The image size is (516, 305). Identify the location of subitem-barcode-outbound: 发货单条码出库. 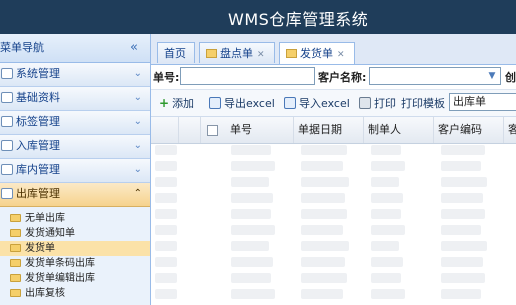
(75, 263).